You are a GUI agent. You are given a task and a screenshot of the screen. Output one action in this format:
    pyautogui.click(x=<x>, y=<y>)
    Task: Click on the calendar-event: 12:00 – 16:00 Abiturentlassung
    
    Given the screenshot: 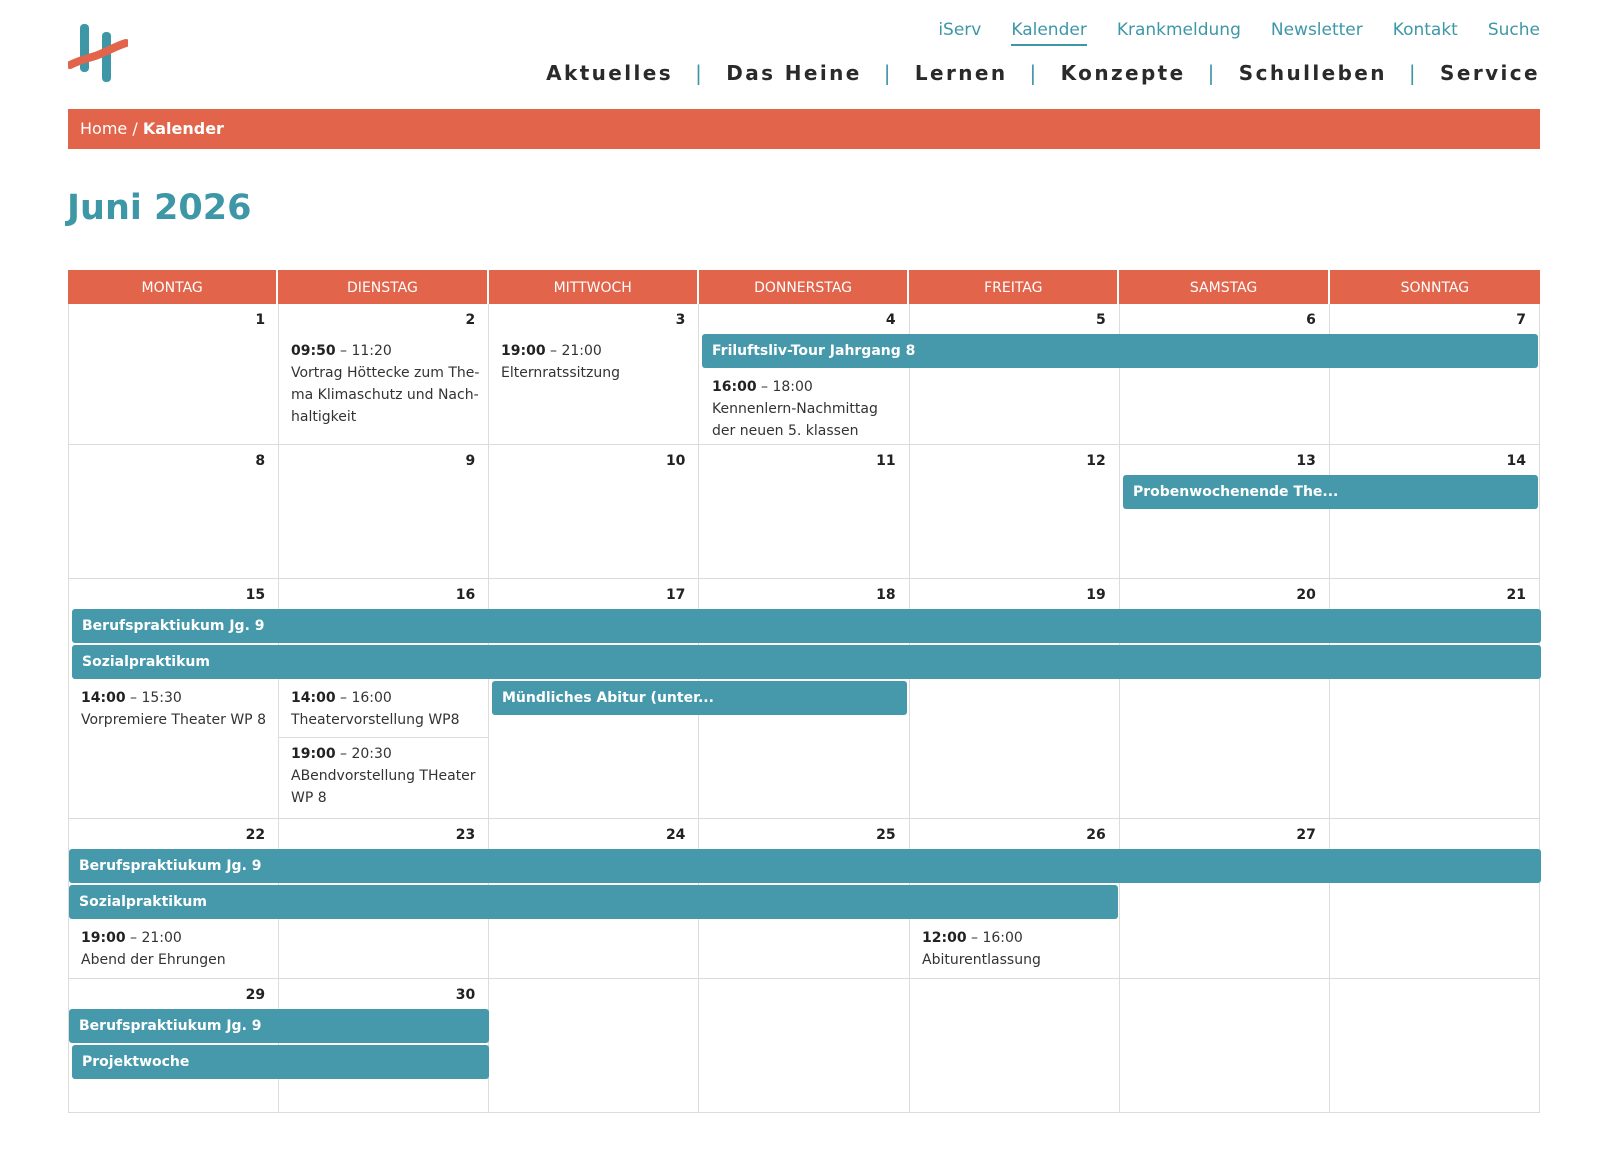 What is the action you would take?
    pyautogui.click(x=1019, y=949)
    